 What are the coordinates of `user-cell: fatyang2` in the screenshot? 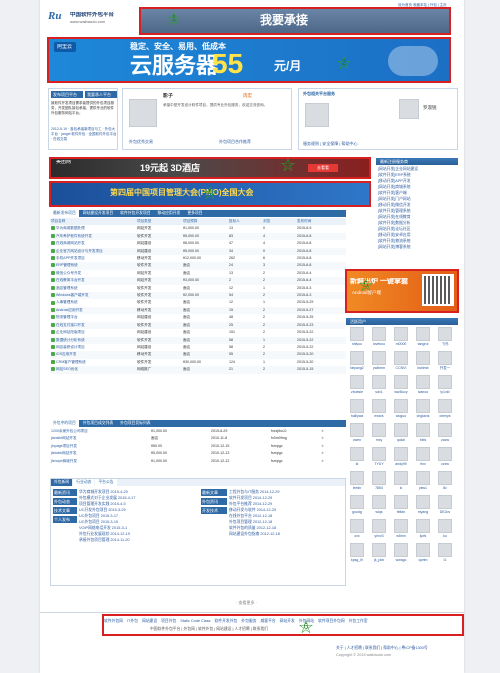 It's located at (357, 361).